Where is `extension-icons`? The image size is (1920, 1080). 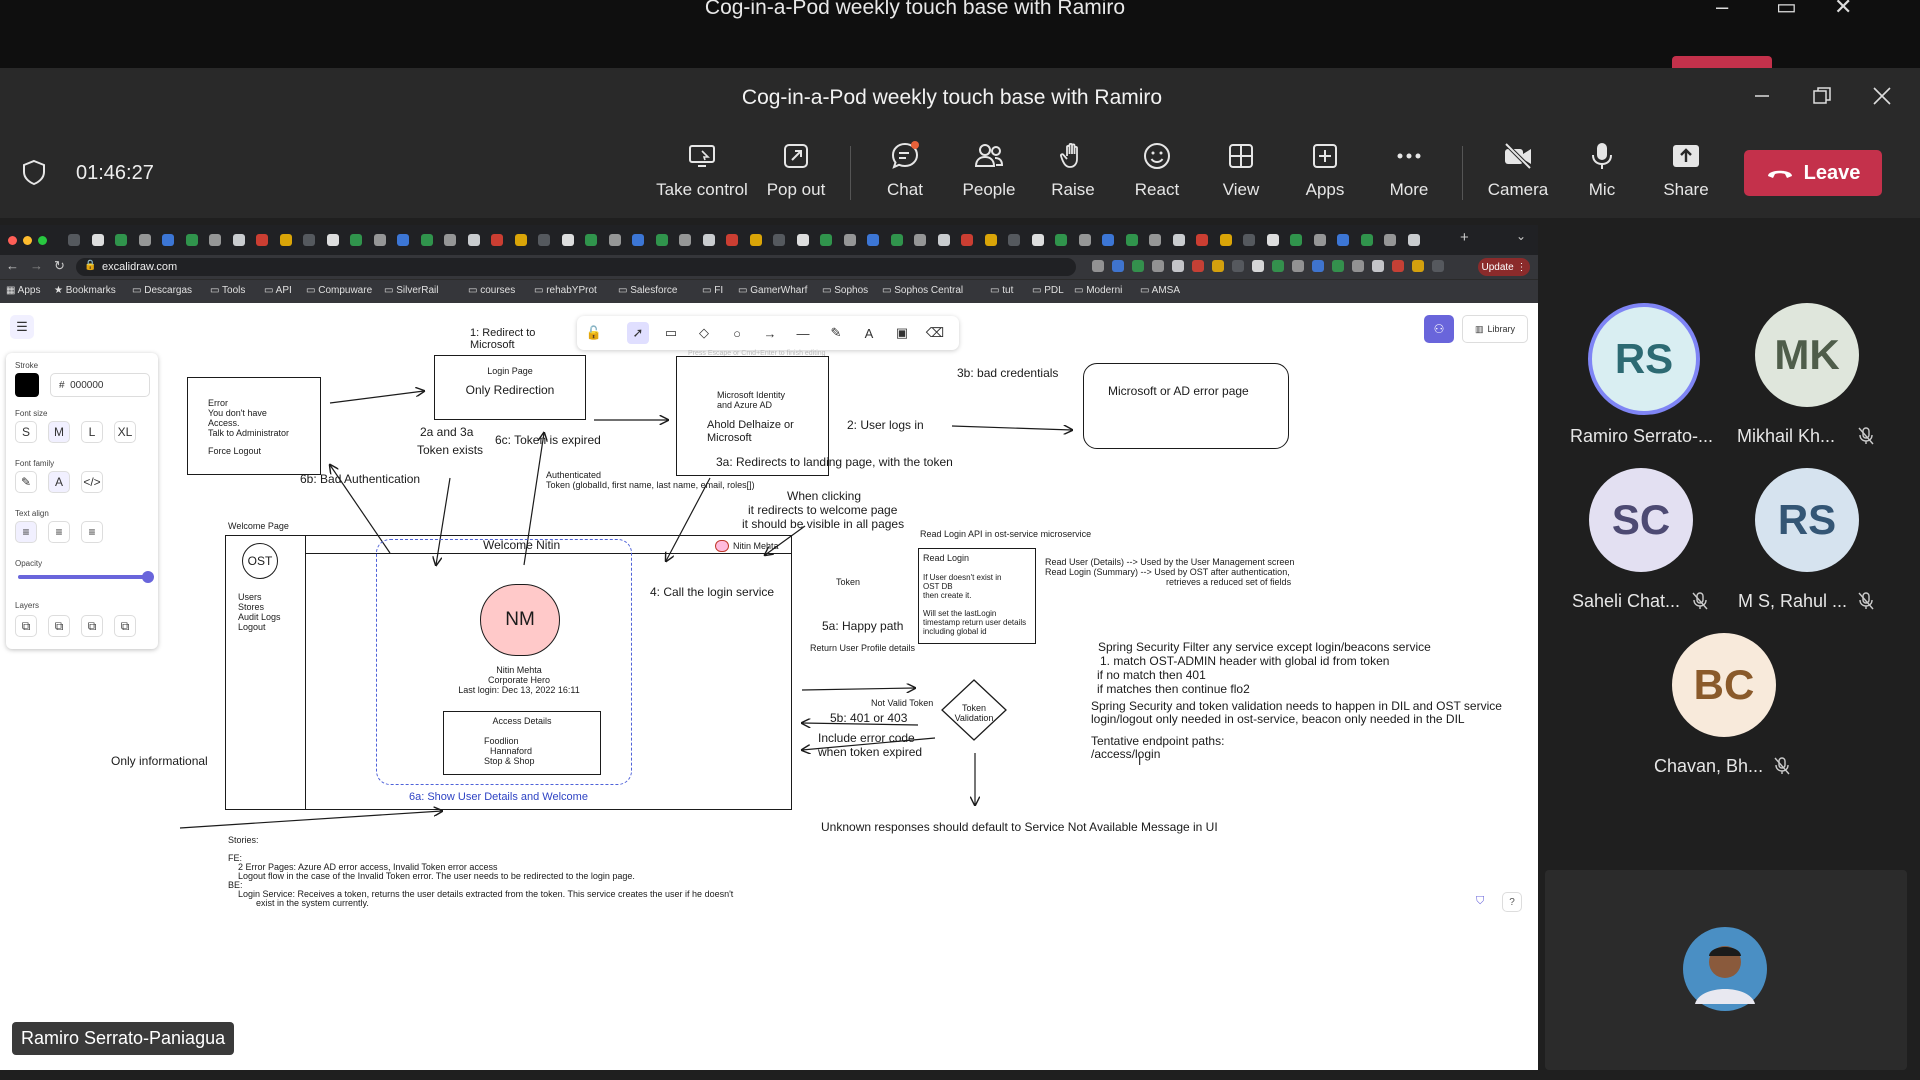
extension-icons is located at coordinates (1282, 267).